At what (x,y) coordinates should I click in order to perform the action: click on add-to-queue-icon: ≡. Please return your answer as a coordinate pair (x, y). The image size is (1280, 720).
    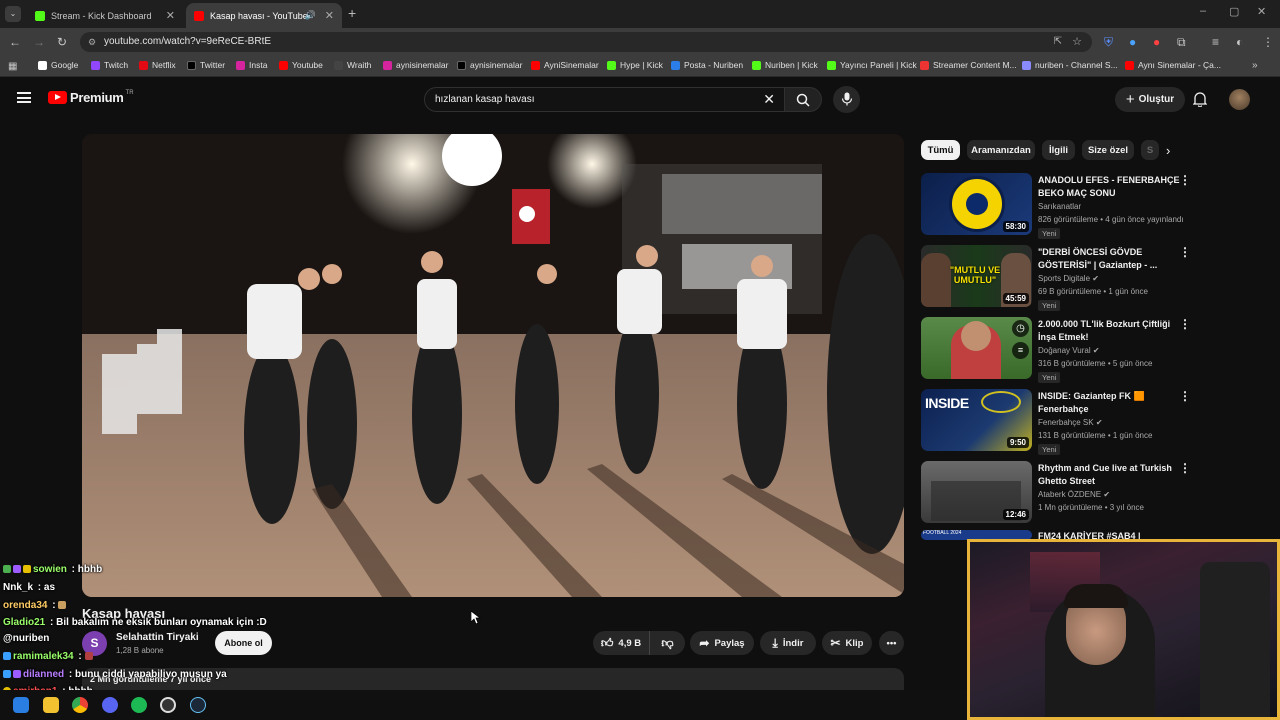
    Looking at the image, I should click on (1020, 350).